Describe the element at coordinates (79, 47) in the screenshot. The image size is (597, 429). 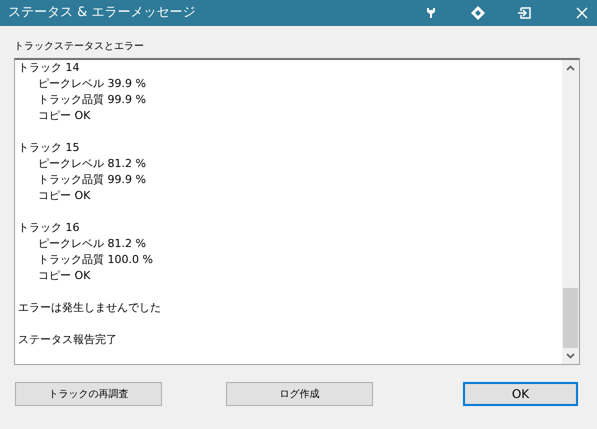
I see `group-label: トラックステータスとエラー` at that location.